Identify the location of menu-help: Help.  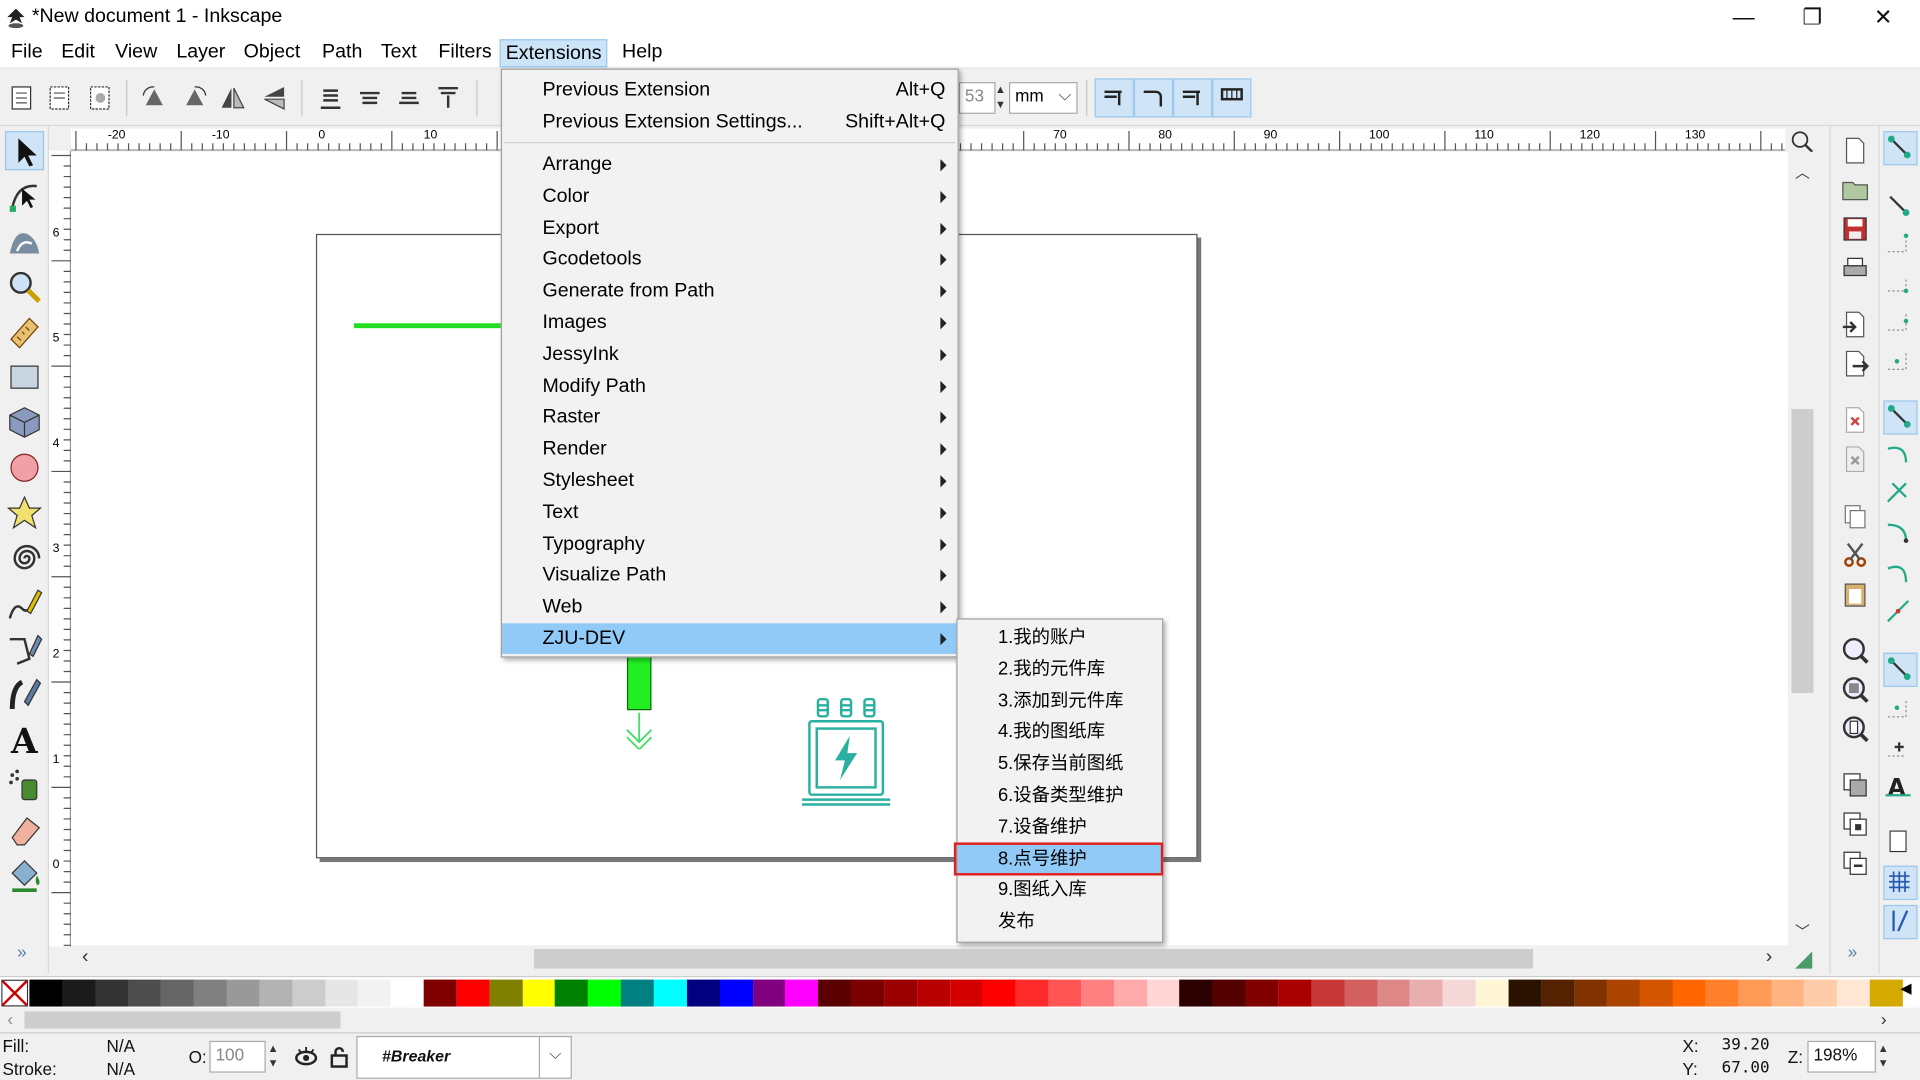
(642, 53).